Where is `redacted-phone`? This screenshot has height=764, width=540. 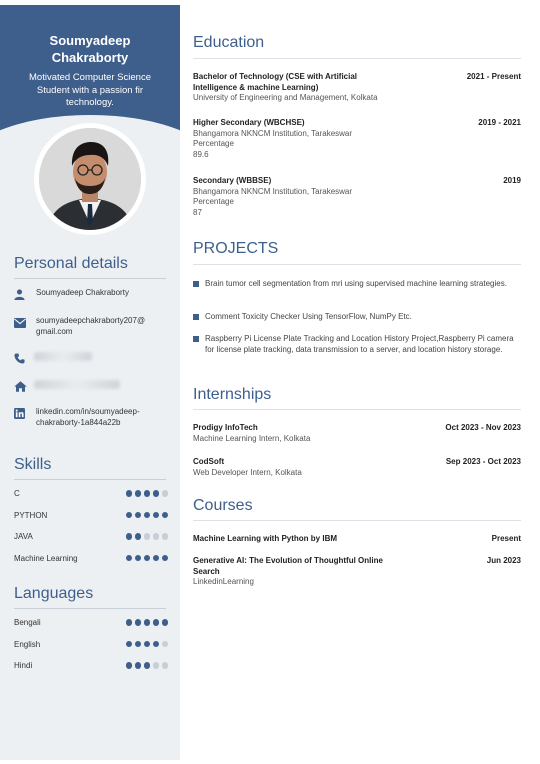
redacted-phone is located at coordinates (63, 356).